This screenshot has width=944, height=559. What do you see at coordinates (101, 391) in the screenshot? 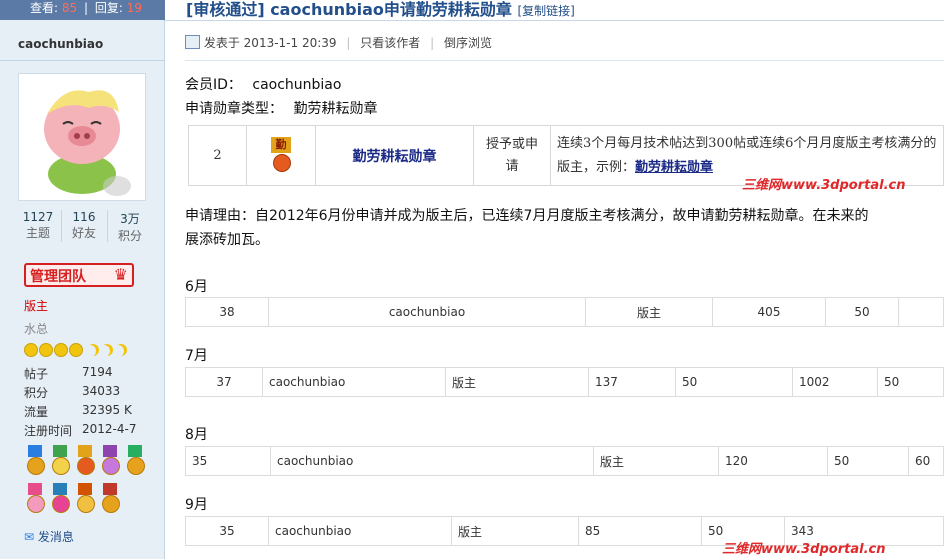
I see `info-value-points: 34033` at bounding box center [101, 391].